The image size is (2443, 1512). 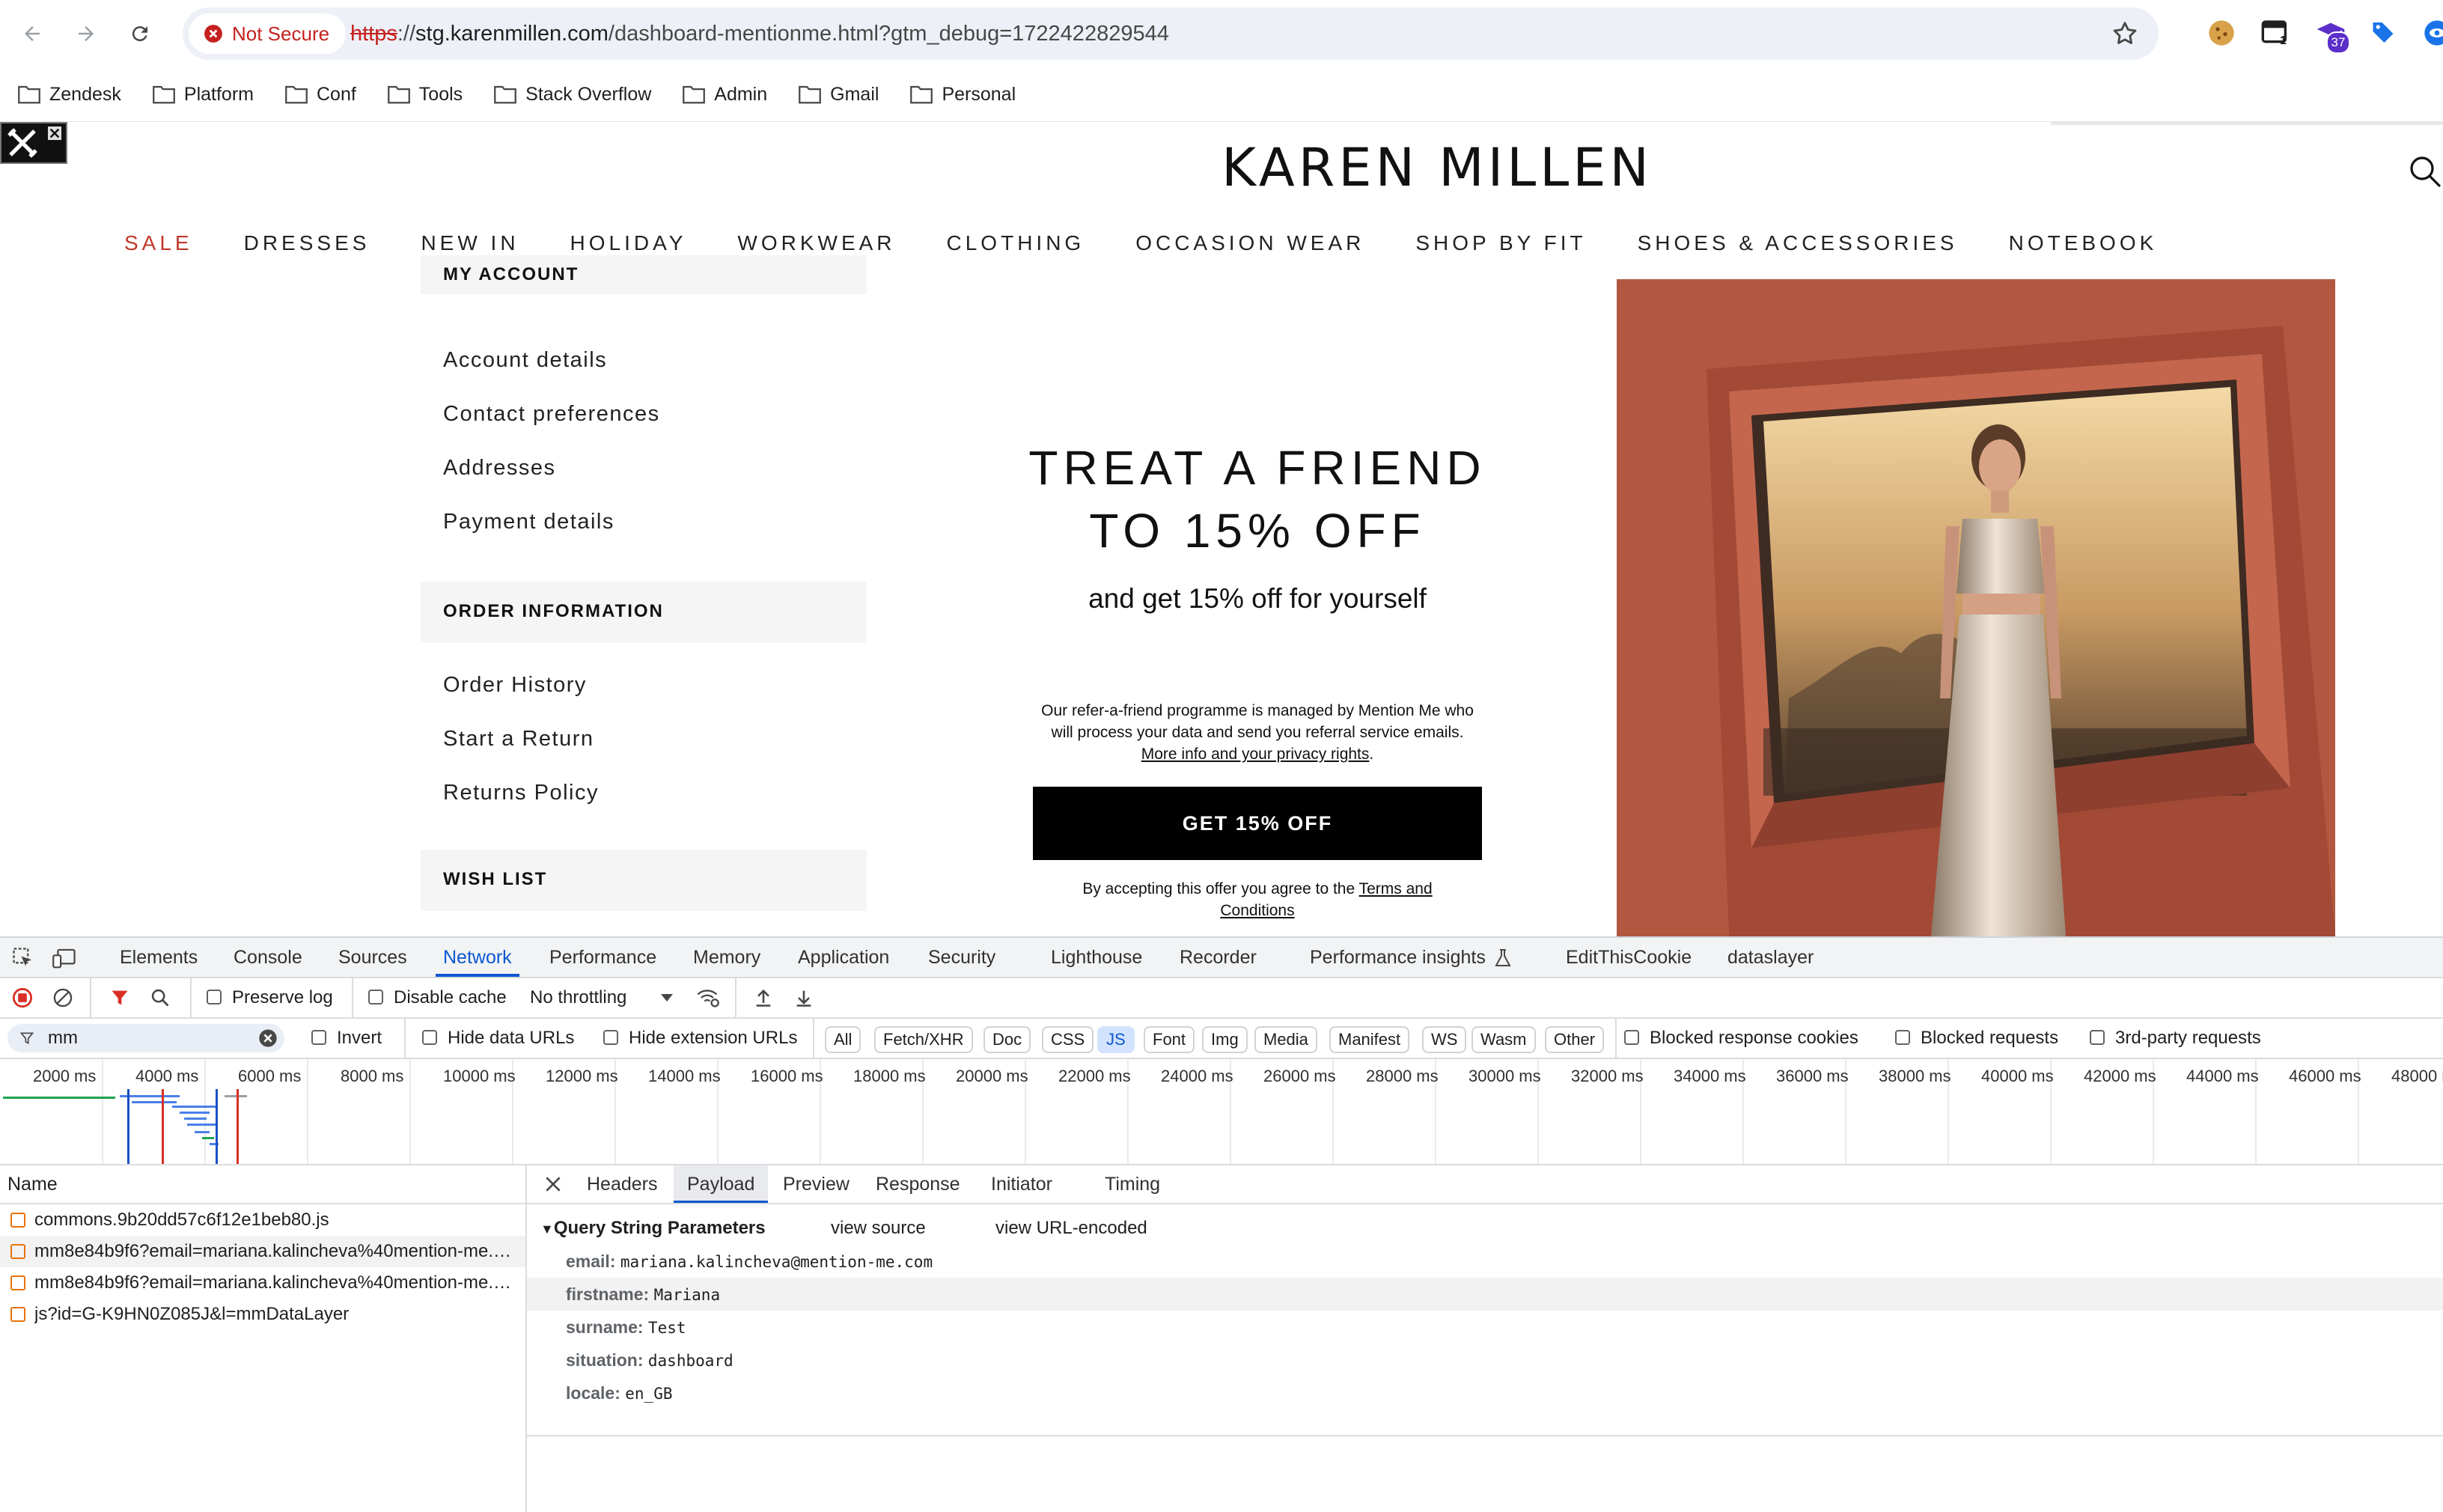 I want to click on forward-button, so click(x=86, y=33).